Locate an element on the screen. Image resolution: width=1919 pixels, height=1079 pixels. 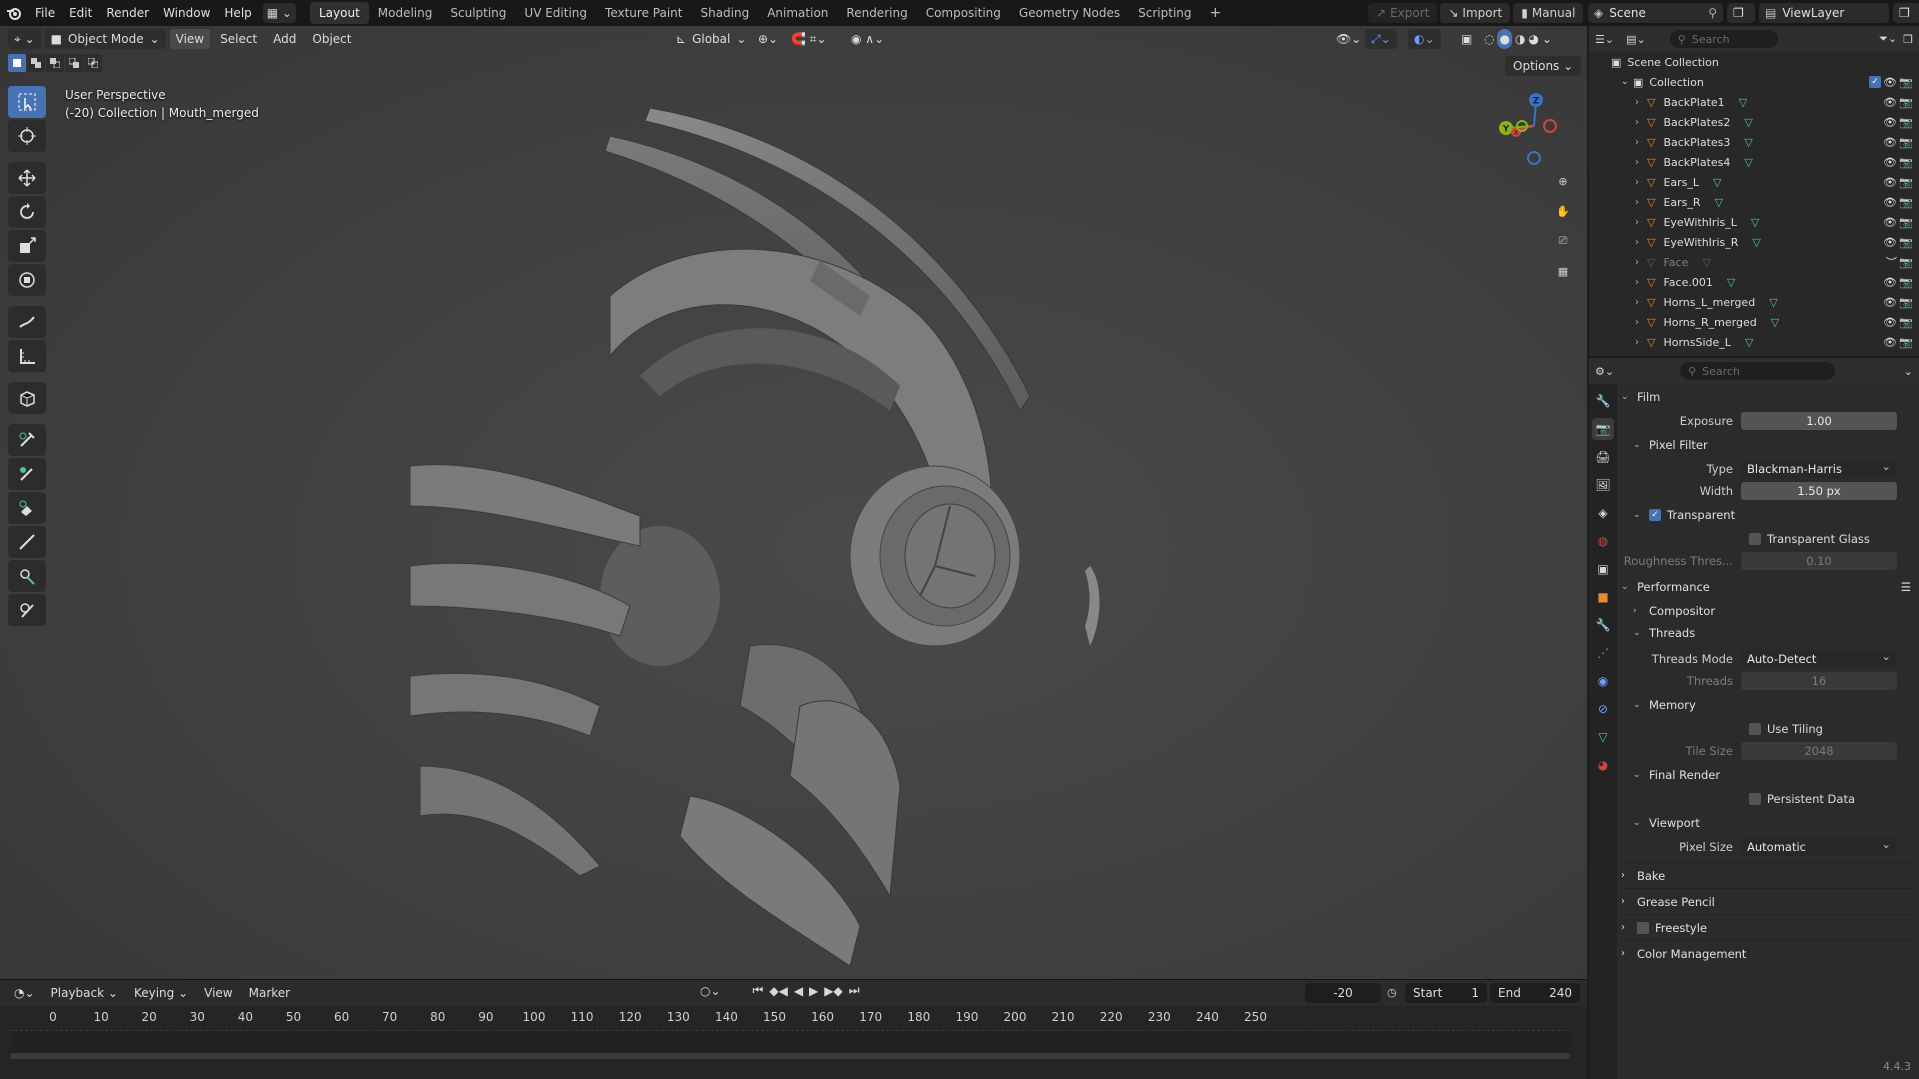
grease-pencil-fill-icon is located at coordinates (27, 474).